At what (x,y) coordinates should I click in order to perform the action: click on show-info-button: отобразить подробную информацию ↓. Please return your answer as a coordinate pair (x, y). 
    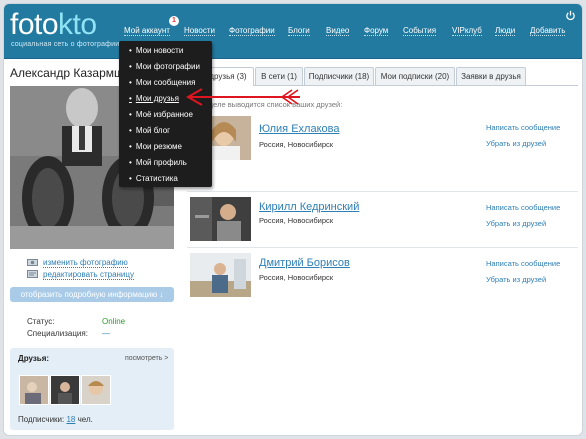
    Looking at the image, I should click on (92, 294).